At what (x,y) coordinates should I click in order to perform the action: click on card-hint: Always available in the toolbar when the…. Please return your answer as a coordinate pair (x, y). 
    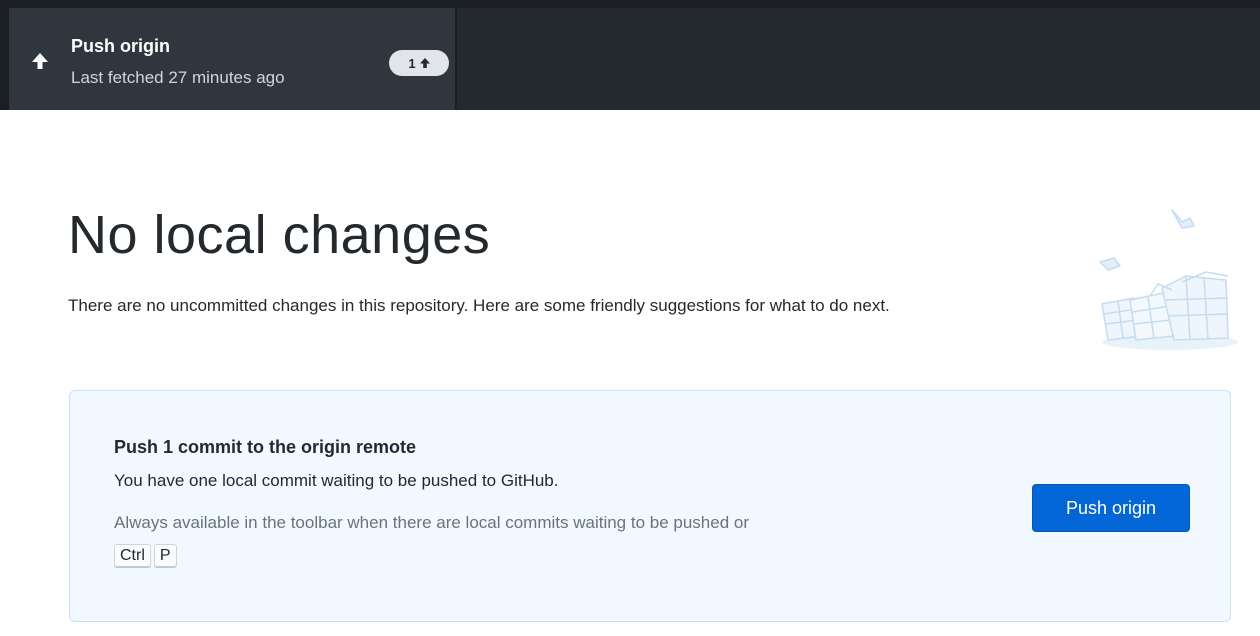
    Looking at the image, I should click on (564, 539).